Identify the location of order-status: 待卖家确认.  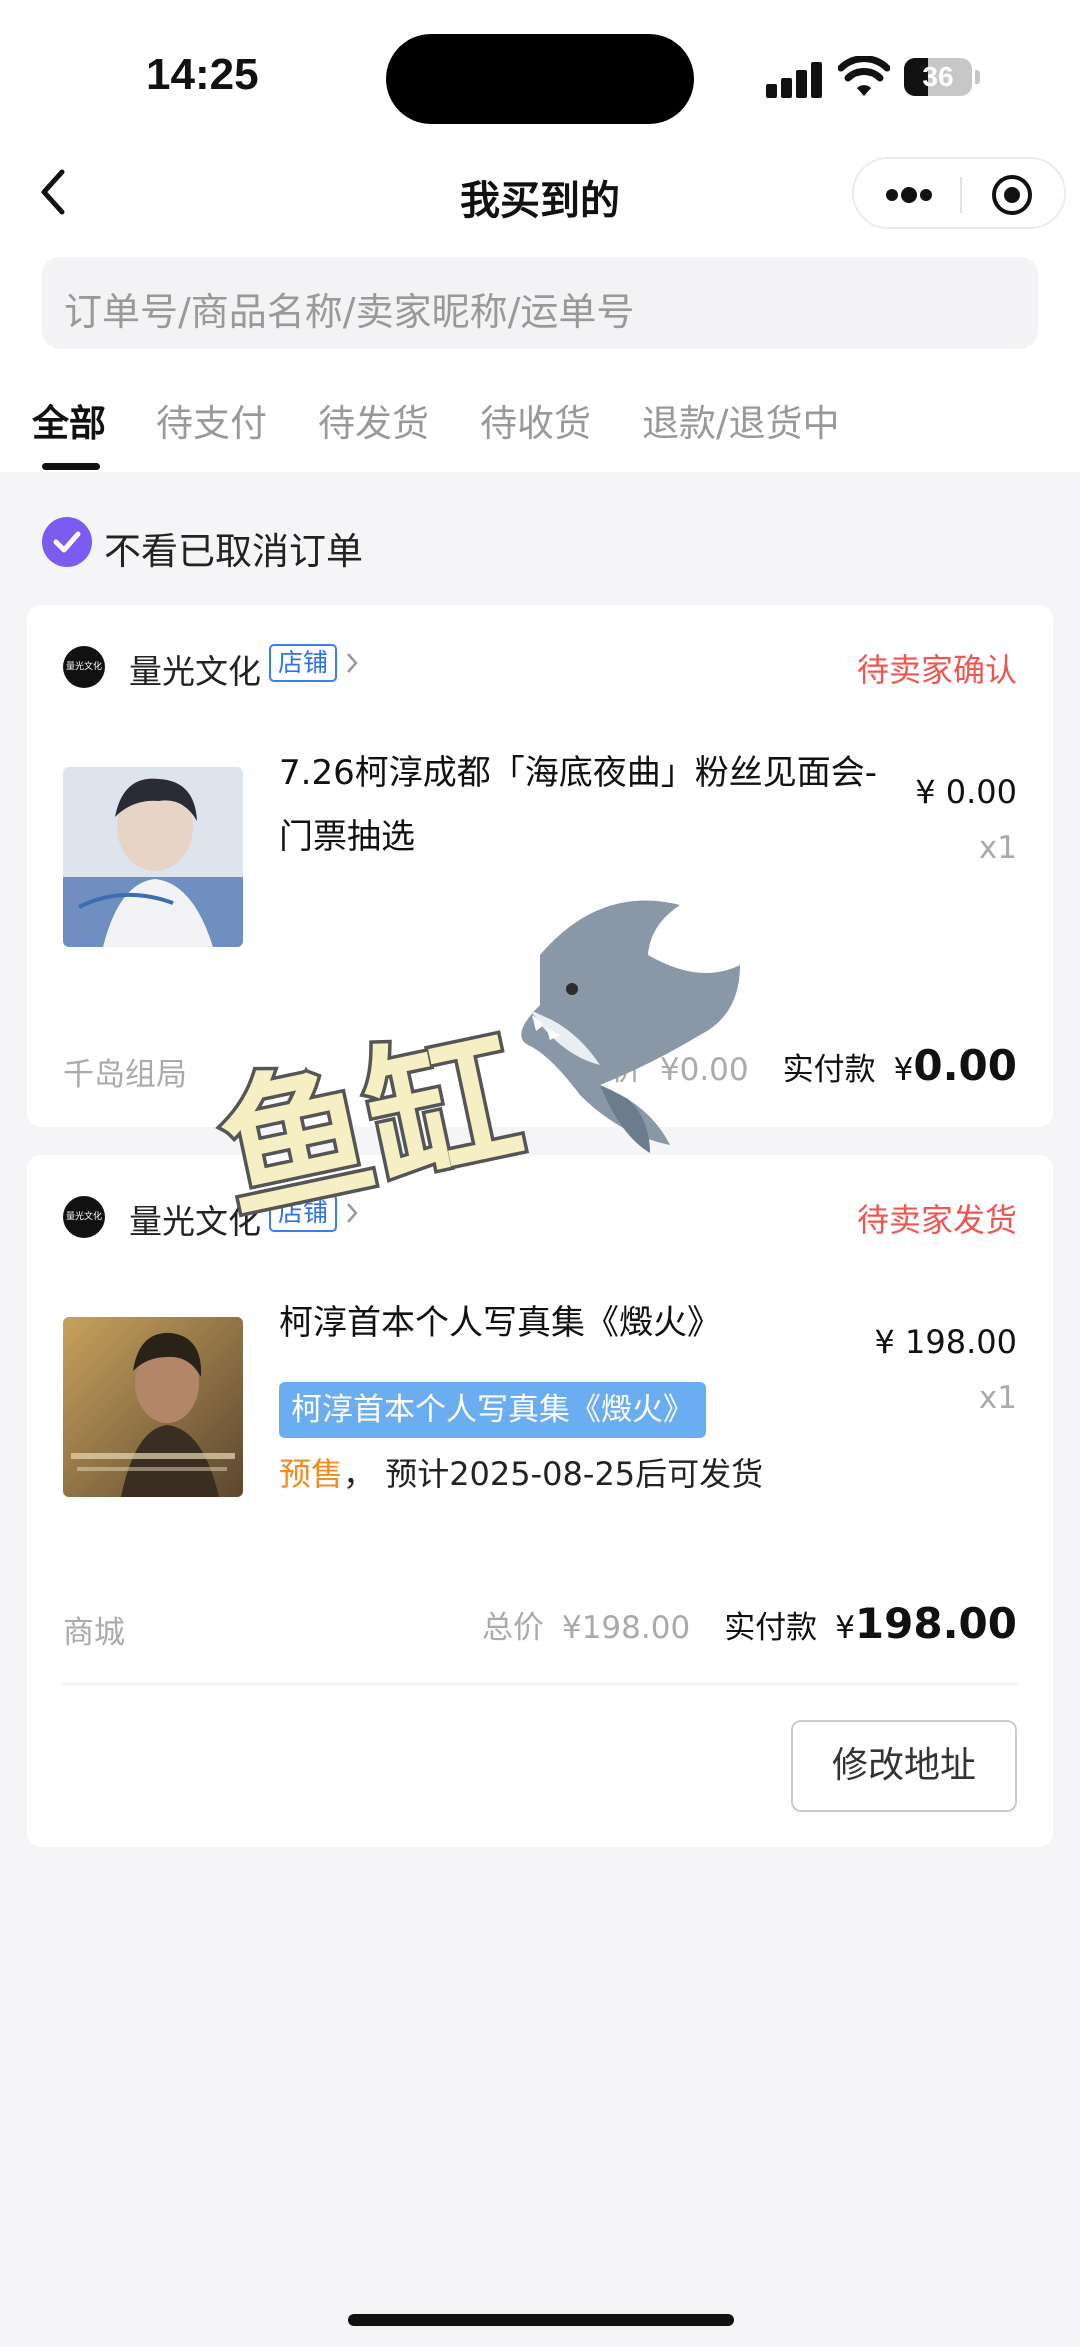
(936, 670).